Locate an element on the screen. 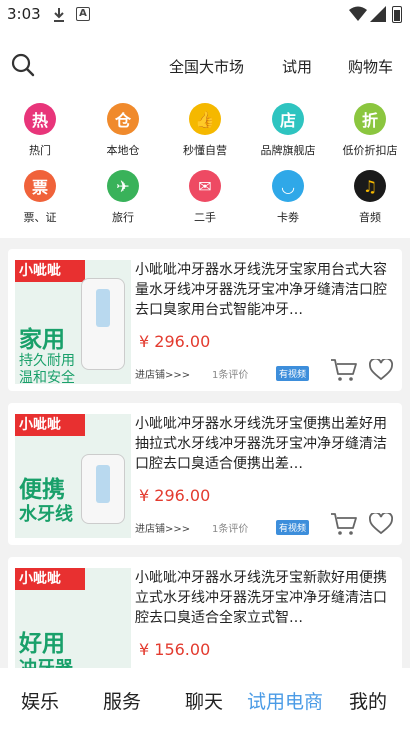  plane-icon: ✈ is located at coordinates (123, 186).